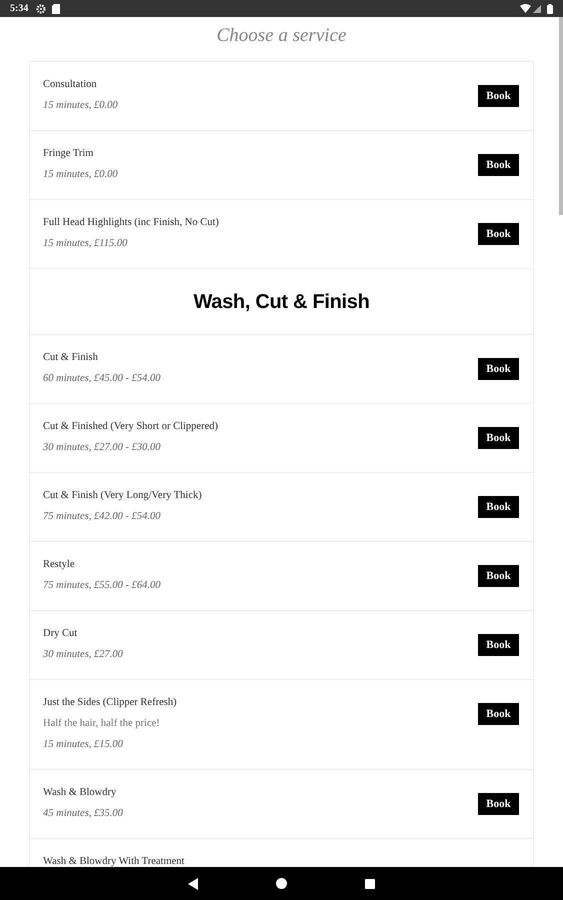 This screenshot has height=900, width=563. I want to click on service-name: Cut & Finish (Very Long/Very Thick), so click(123, 496).